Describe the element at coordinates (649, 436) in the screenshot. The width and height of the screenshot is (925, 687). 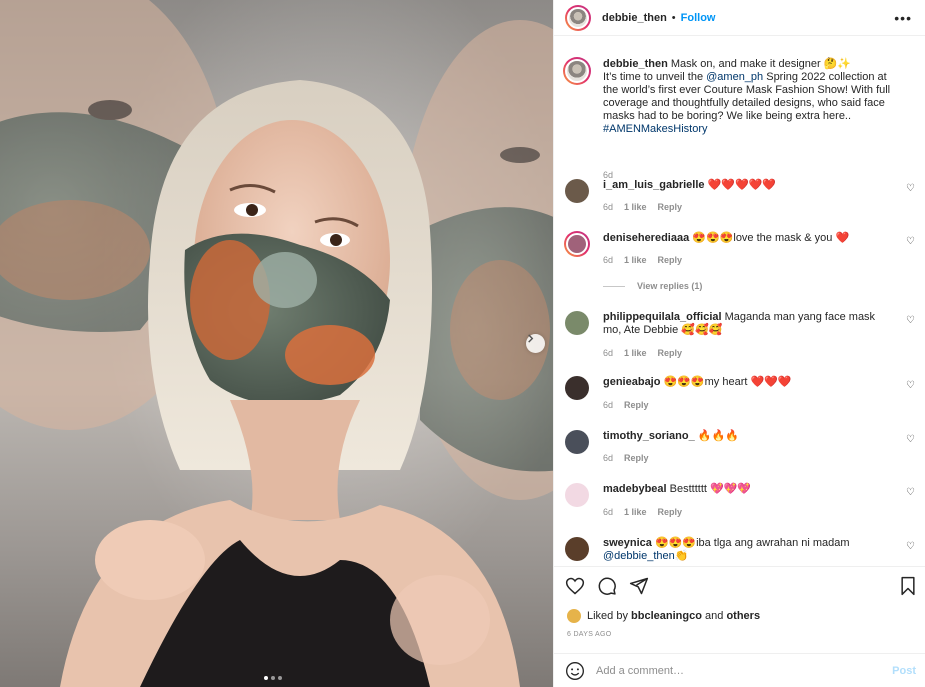
I see `commenter-username: timothy_soriano_` at that location.